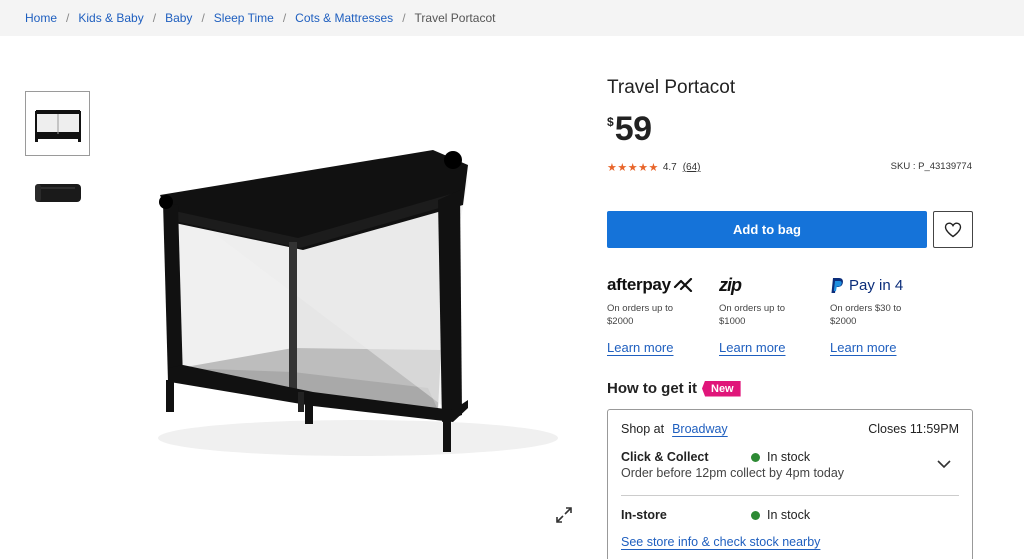 The image size is (1024, 559). I want to click on star-rating-icons: ★★★★★, so click(633, 168).